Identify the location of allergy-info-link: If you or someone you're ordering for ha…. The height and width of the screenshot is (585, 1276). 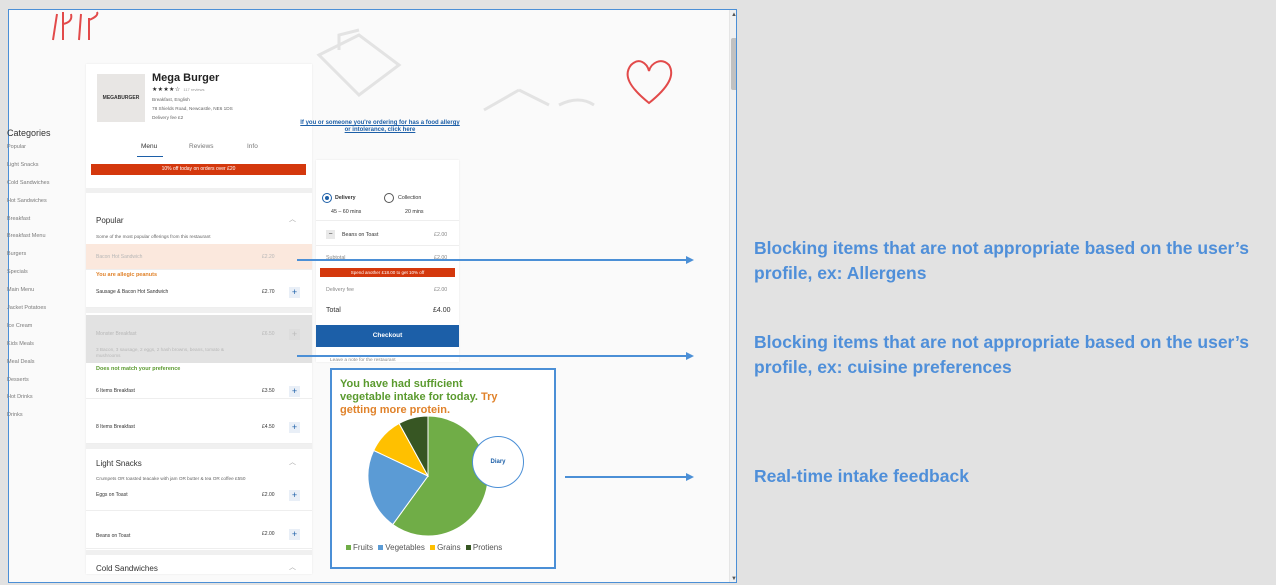
(380, 127).